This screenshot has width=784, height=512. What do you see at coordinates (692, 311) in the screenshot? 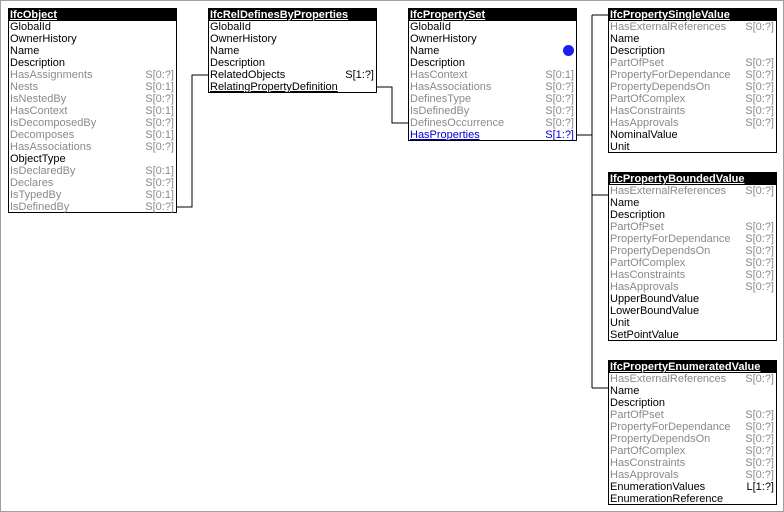
I see `attribute-lower-bound-value: LowerBoundValue` at bounding box center [692, 311].